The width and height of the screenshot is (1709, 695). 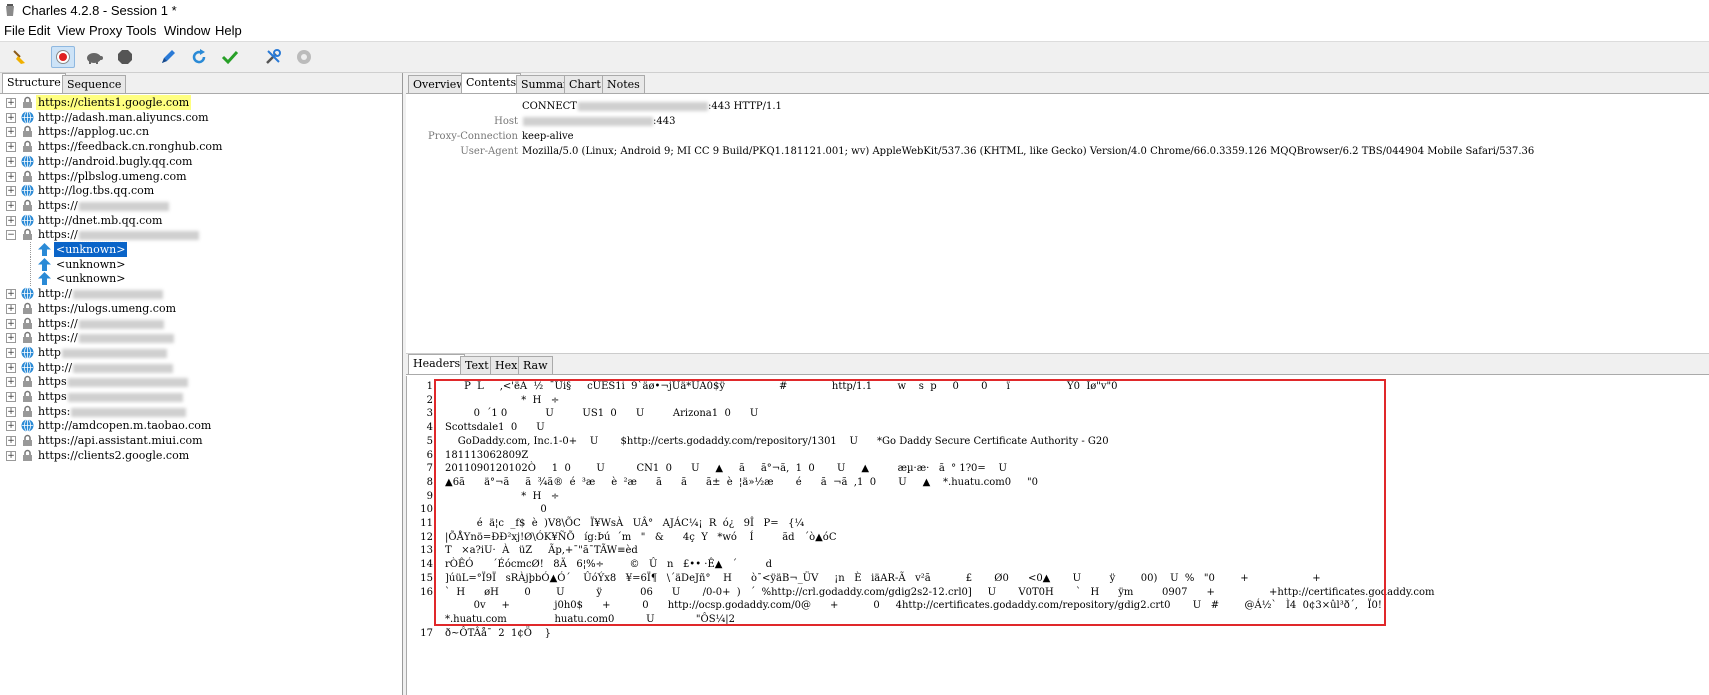 What do you see at coordinates (14, 30) in the screenshot?
I see `menu-file: File` at bounding box center [14, 30].